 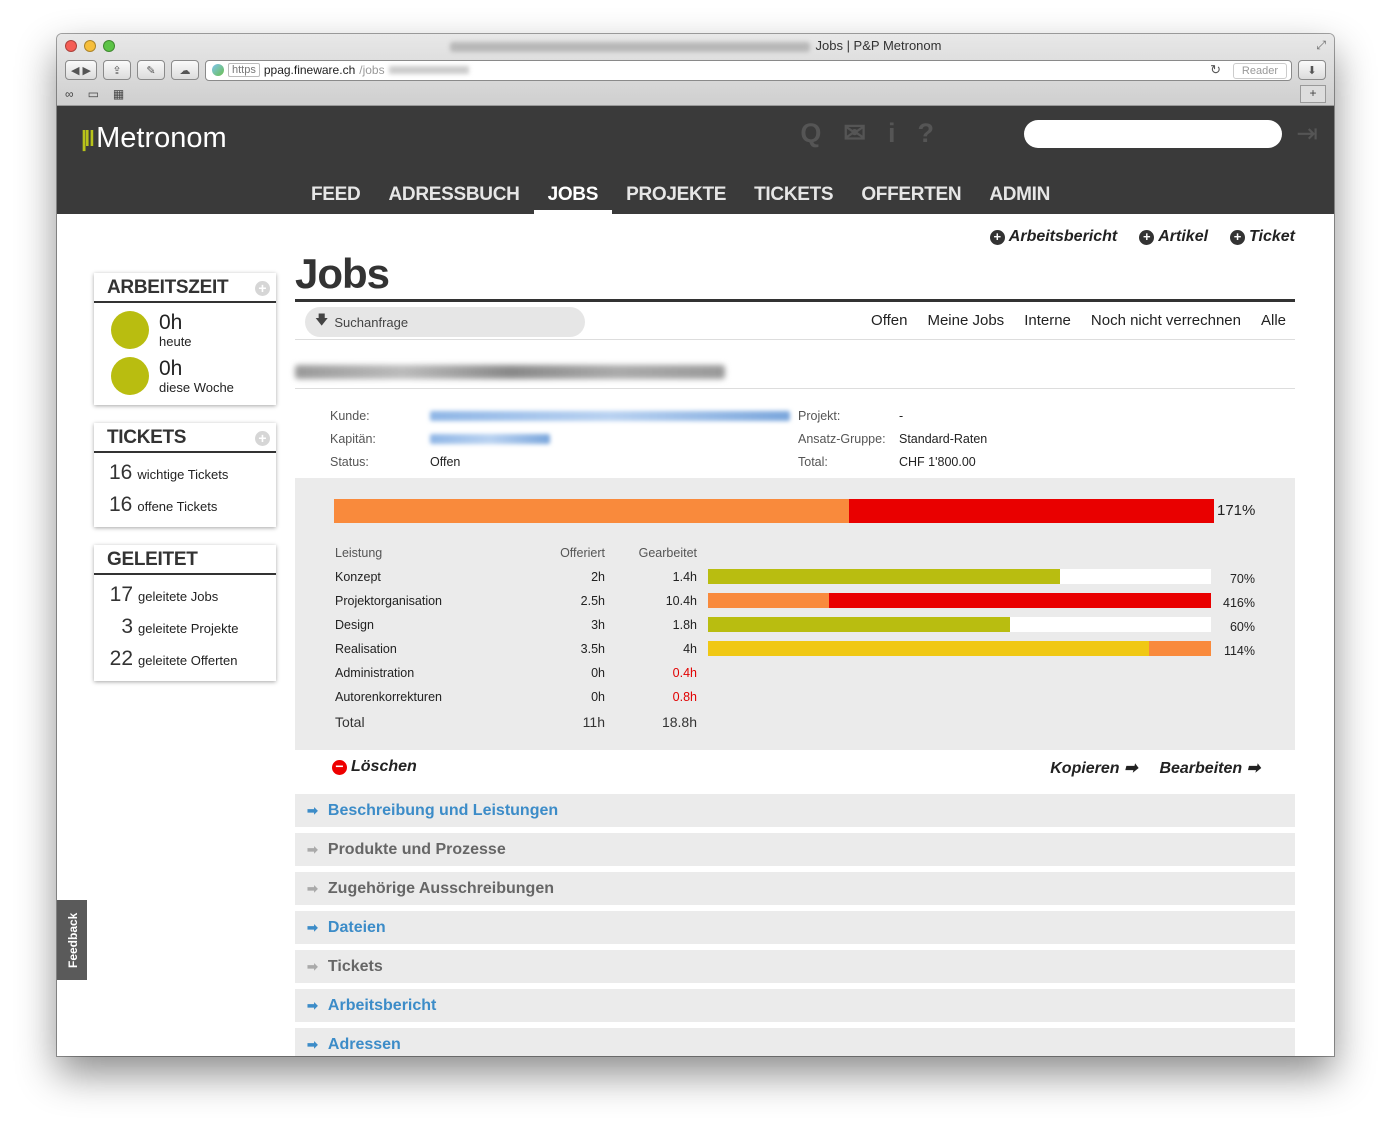 What do you see at coordinates (810, 133) in the screenshot?
I see `quick-search-icon: Q` at bounding box center [810, 133].